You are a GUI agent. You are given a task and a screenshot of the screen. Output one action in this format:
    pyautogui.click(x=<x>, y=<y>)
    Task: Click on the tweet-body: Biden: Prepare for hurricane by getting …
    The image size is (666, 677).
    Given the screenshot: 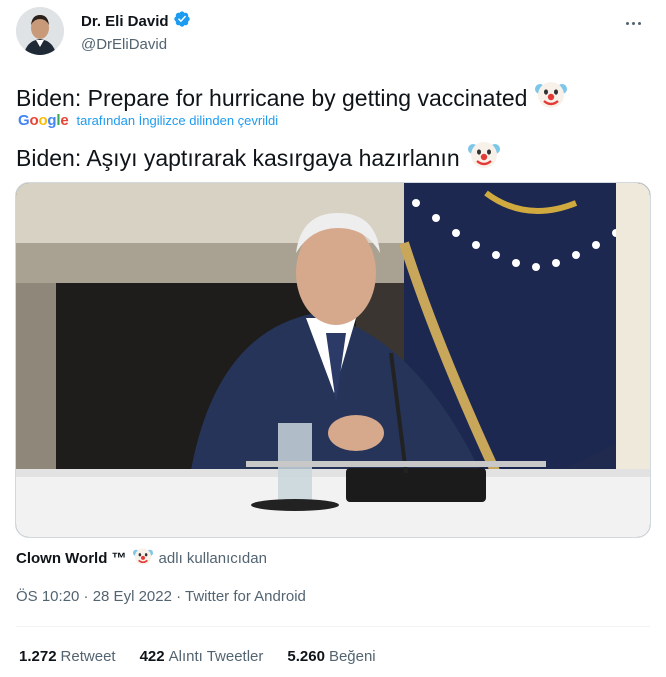 What is the action you would take?
    pyautogui.click(x=272, y=97)
    